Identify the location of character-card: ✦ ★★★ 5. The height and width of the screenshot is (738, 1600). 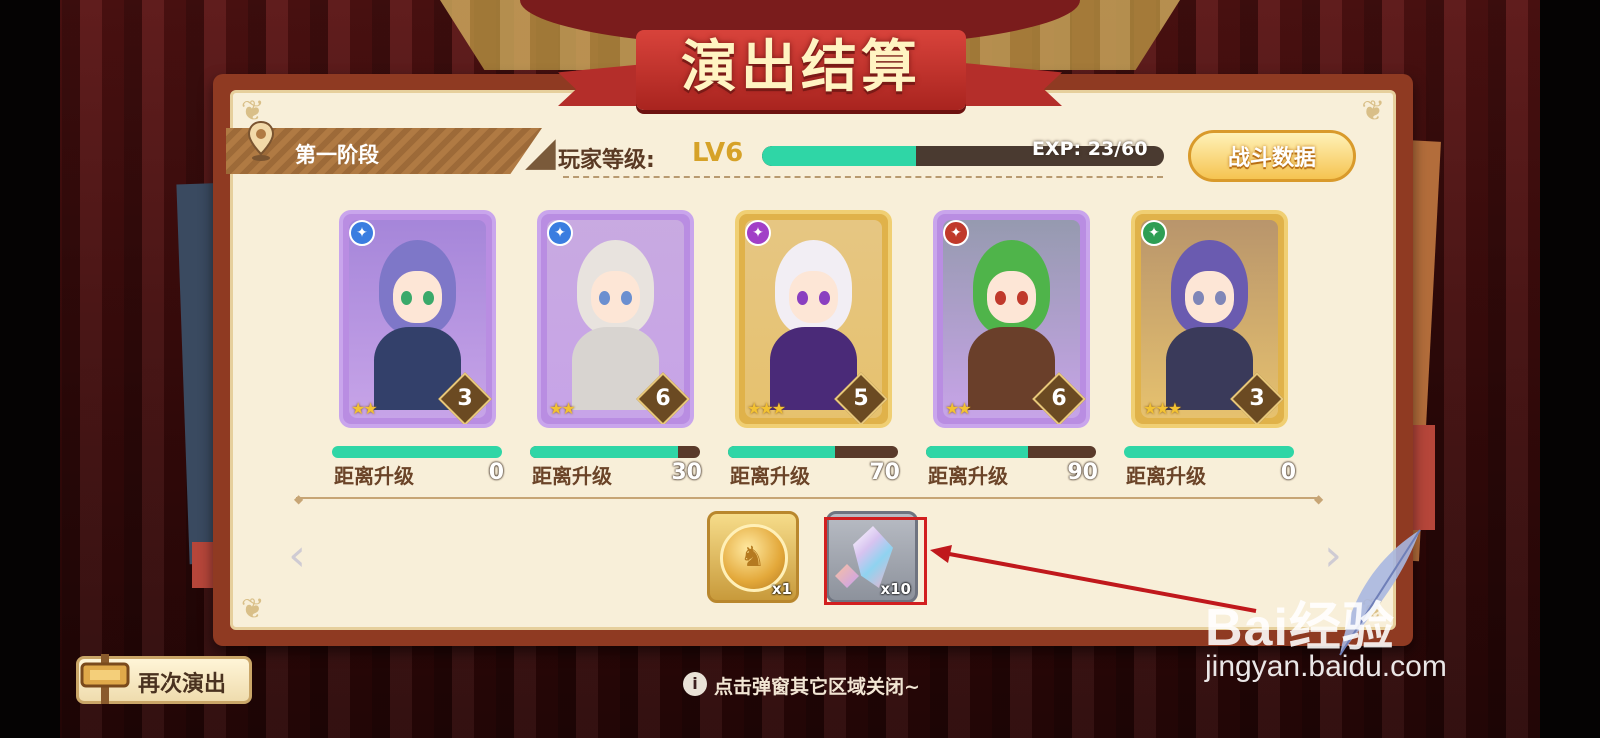
(813, 319).